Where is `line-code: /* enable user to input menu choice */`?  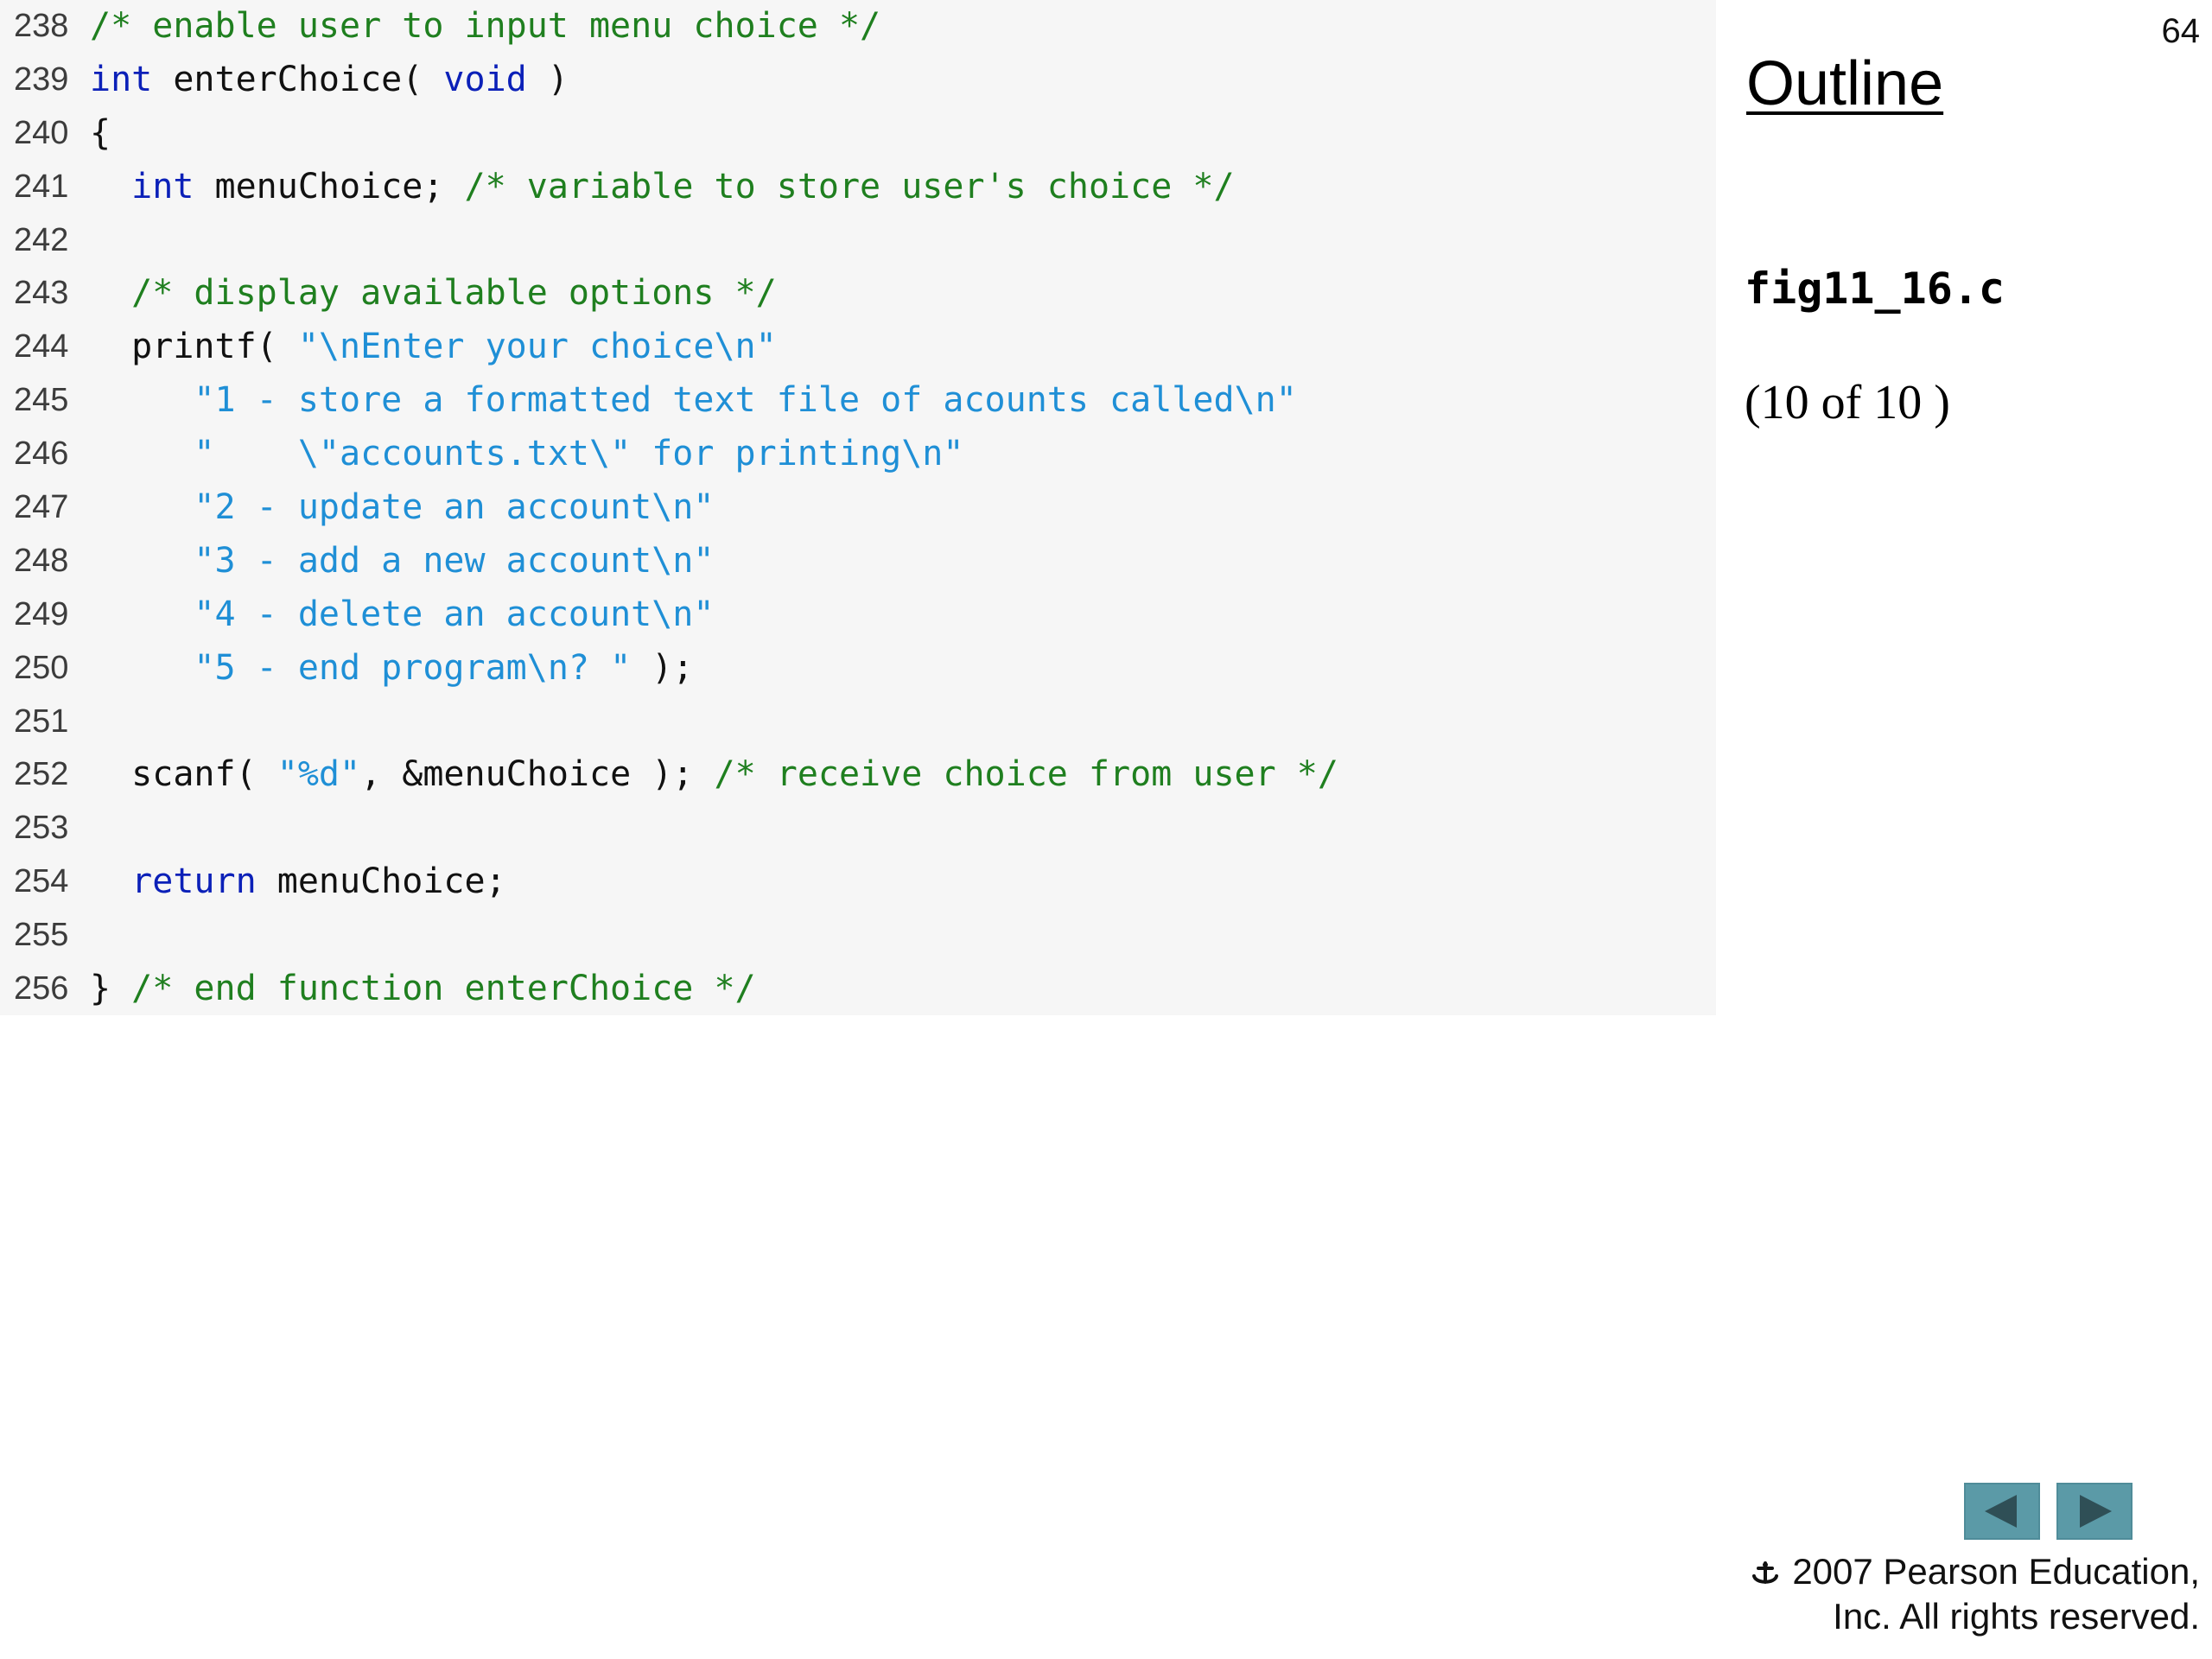
line-code: /* enable user to input menu choice */ is located at coordinates (485, 26).